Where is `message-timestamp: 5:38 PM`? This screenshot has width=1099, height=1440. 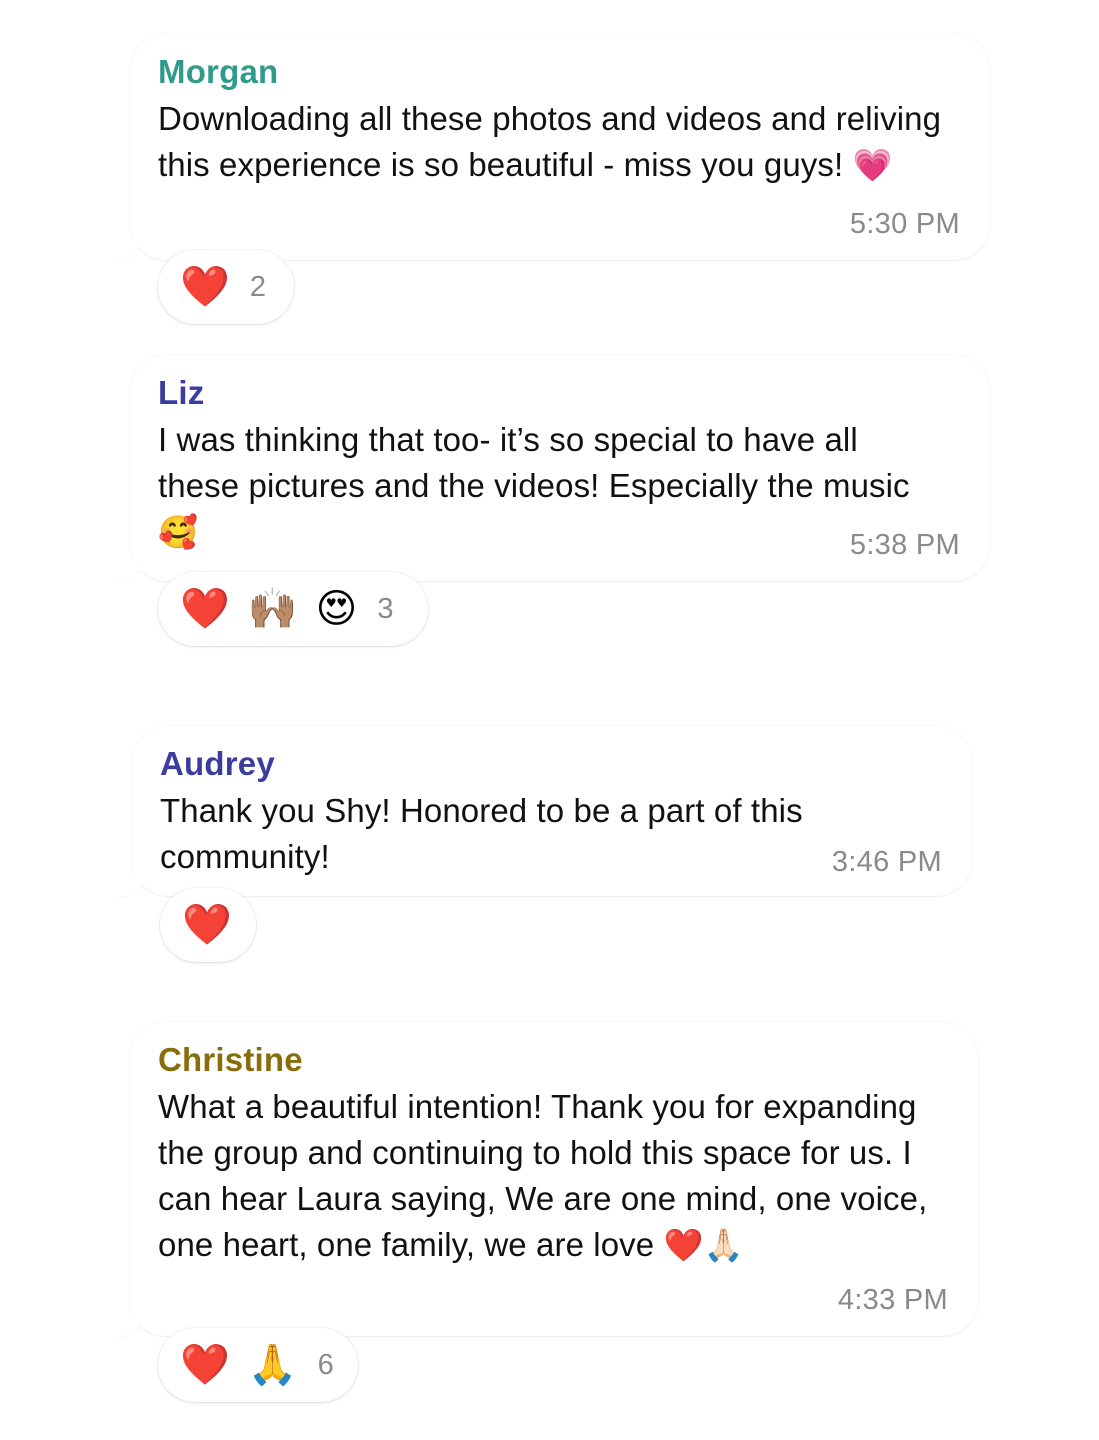
message-timestamp: 5:38 PM is located at coordinates (904, 545).